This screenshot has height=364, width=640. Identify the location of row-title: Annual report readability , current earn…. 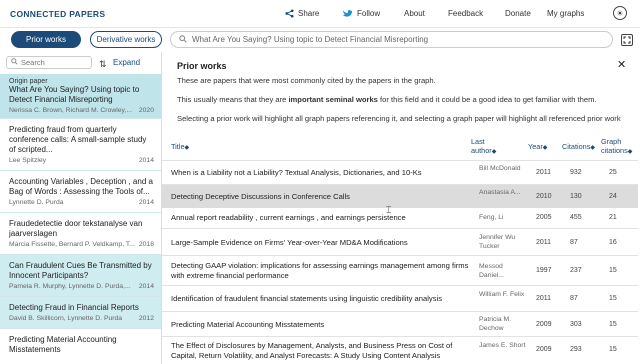
(288, 217).